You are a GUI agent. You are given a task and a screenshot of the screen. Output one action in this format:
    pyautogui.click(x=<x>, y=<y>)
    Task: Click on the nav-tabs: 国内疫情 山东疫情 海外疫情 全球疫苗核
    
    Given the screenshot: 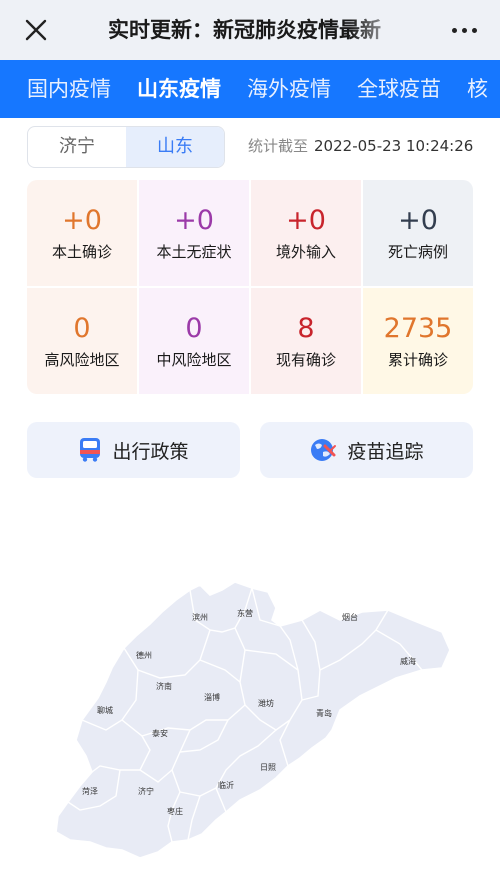 What is the action you would take?
    pyautogui.click(x=250, y=89)
    